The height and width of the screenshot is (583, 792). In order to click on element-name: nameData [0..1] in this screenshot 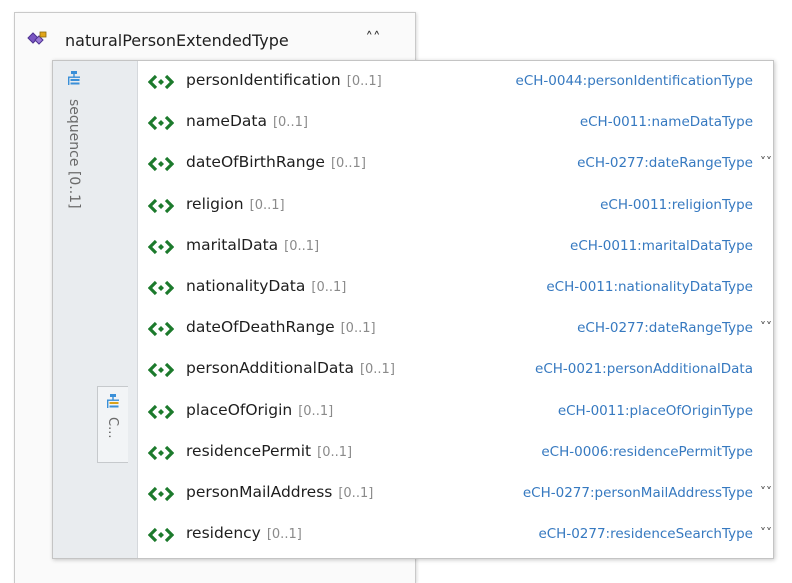, I will do `click(247, 121)`.